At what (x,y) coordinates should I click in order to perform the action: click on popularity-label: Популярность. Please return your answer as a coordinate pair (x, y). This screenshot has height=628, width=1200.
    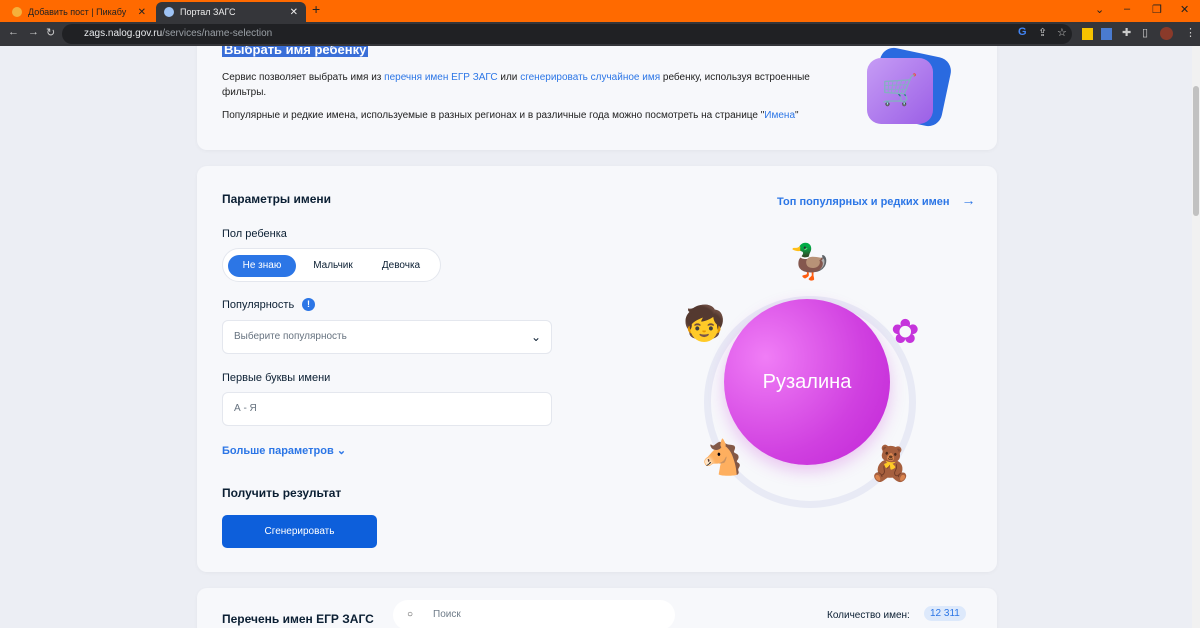
    Looking at the image, I should click on (258, 305).